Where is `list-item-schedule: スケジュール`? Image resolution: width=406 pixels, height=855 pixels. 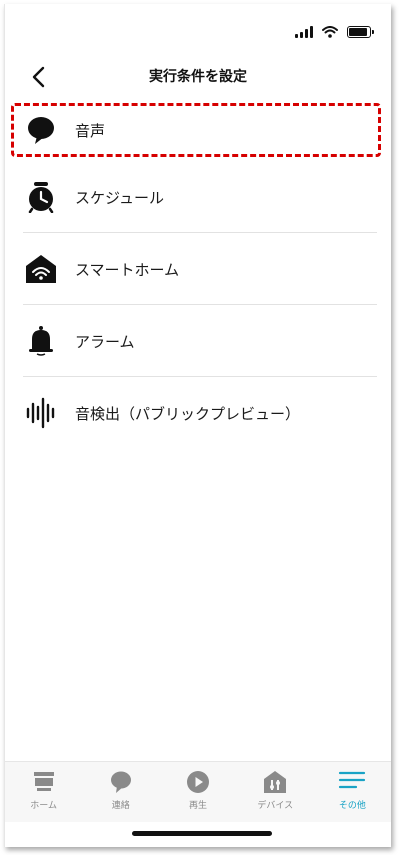
list-item-schedule: スケジュール is located at coordinates (198, 197).